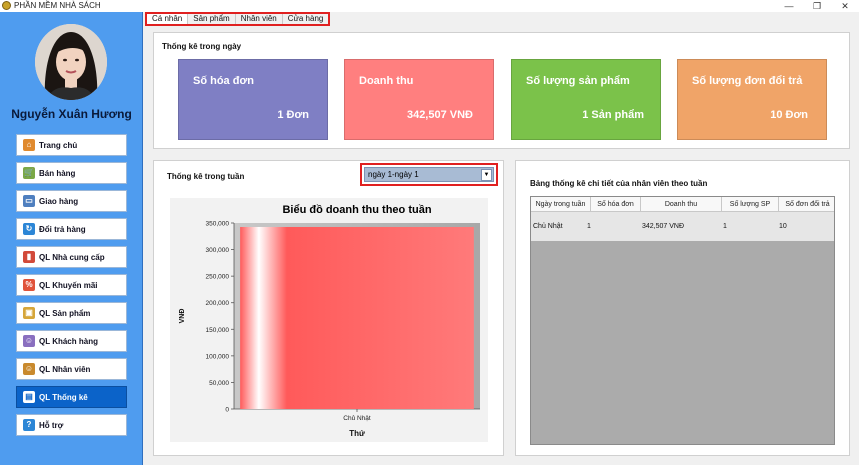 The image size is (859, 465). What do you see at coordinates (62, 229) in the screenshot?
I see `sidebar-item-label: Đổi trả hàng` at bounding box center [62, 229].